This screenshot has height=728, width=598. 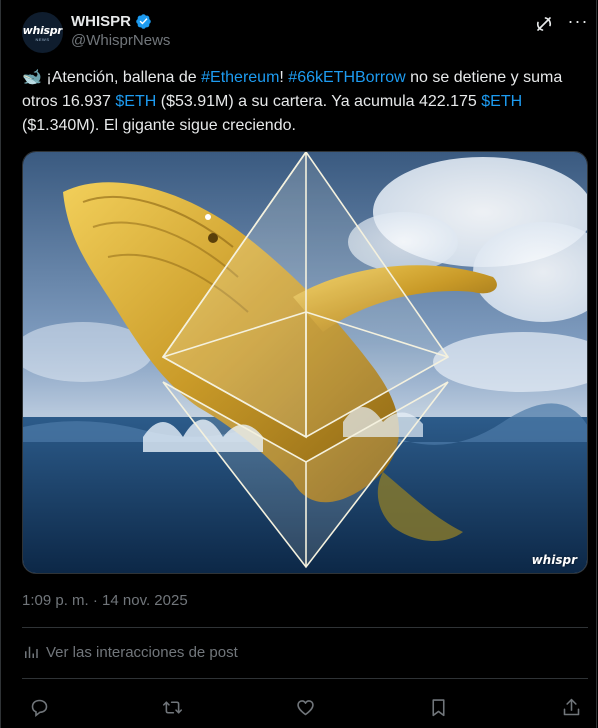 What do you see at coordinates (101, 21) in the screenshot?
I see `display-name: WHISPR` at bounding box center [101, 21].